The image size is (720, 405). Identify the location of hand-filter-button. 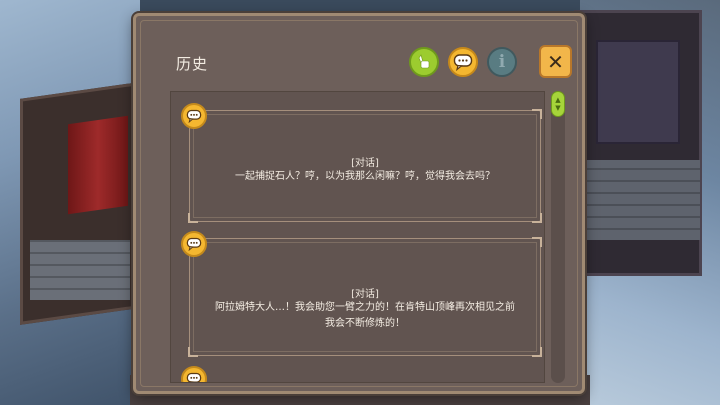
(424, 62).